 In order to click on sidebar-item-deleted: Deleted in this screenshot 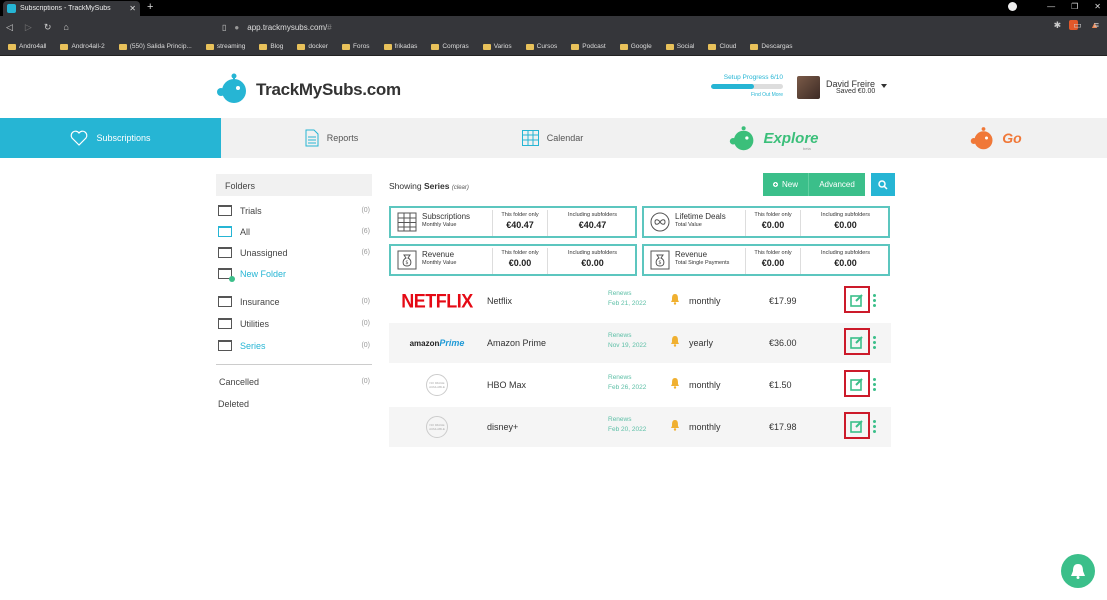, I will do `click(294, 403)`.